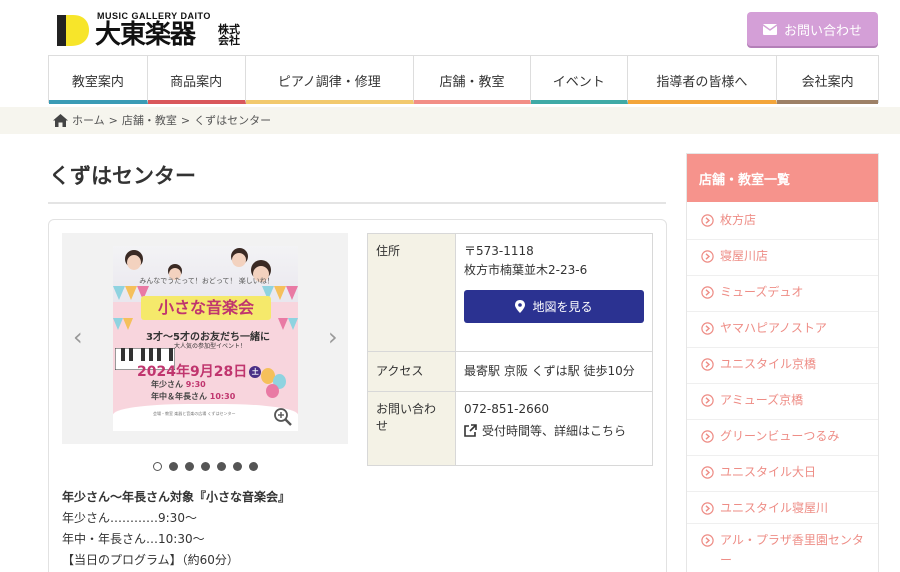 The height and width of the screenshot is (572, 900). Describe the element at coordinates (179, 396) in the screenshot. I see `poster-time-label: 年中＆年長さん` at that location.